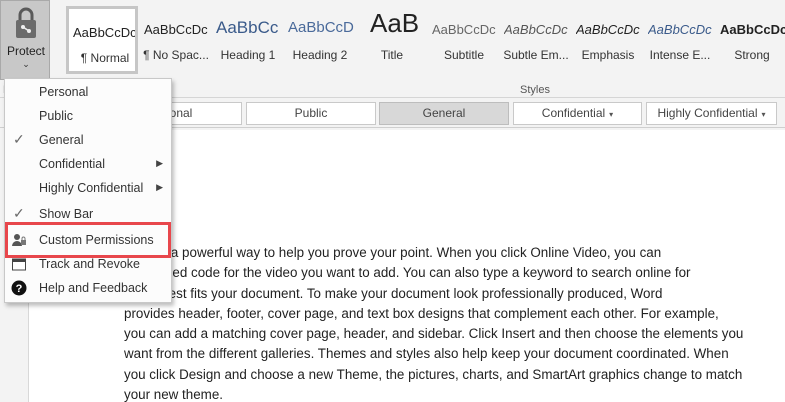  I want to click on menu-item-show-bar: ✓ Show Bar, so click(88, 215).